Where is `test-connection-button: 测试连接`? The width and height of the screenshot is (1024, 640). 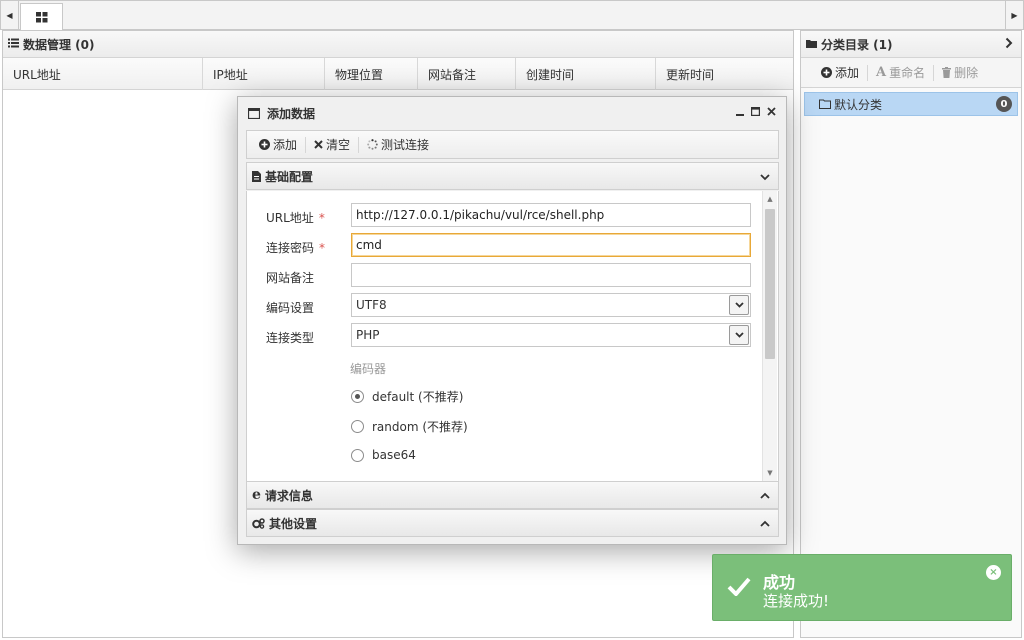
test-connection-button: 测试连接 is located at coordinates (398, 144).